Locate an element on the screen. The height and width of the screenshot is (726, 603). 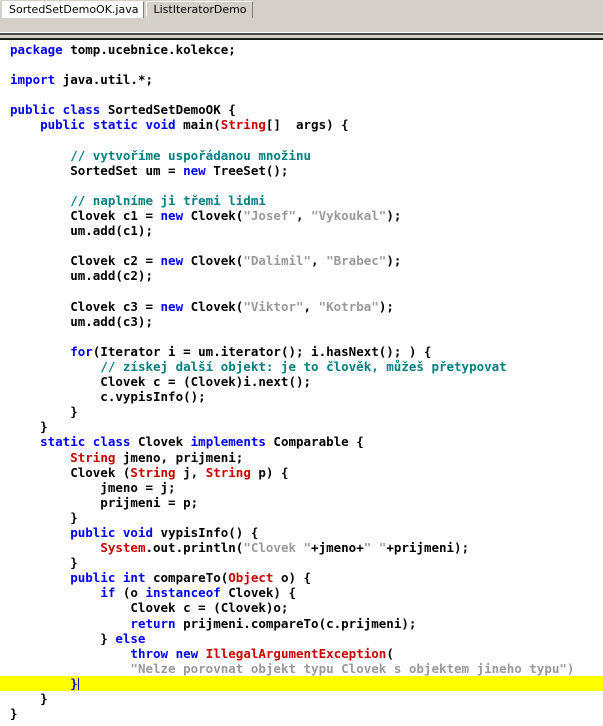
code-token: c.vypisInfo(); is located at coordinates (108, 397).